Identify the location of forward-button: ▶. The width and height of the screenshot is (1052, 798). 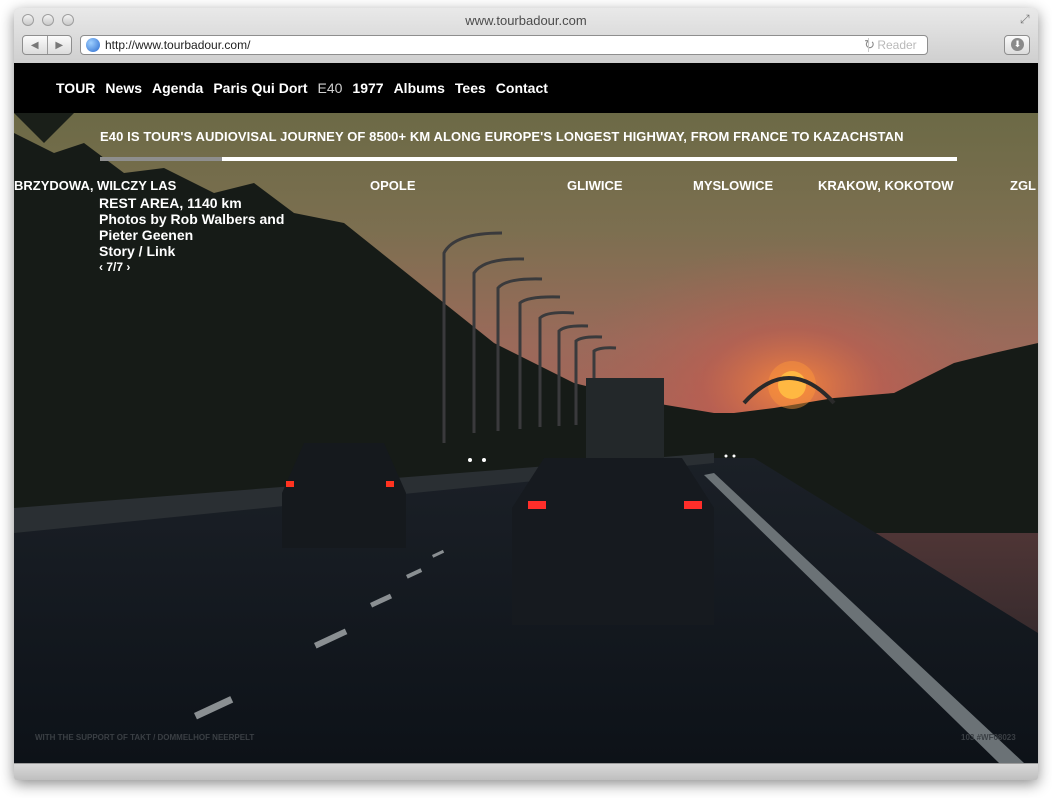
(59, 45).